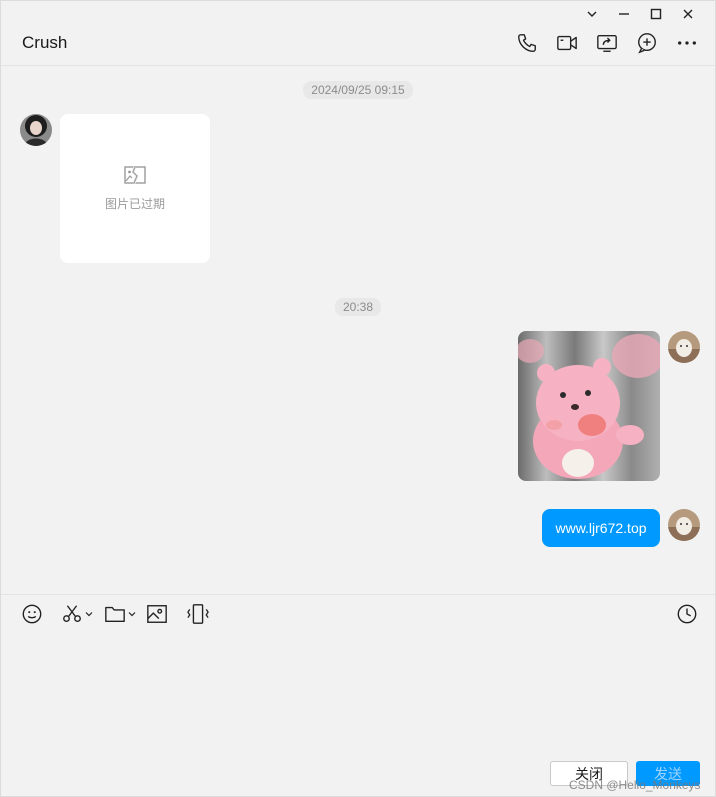 The width and height of the screenshot is (716, 797). What do you see at coordinates (656, 14) in the screenshot?
I see `maximize-icon` at bounding box center [656, 14].